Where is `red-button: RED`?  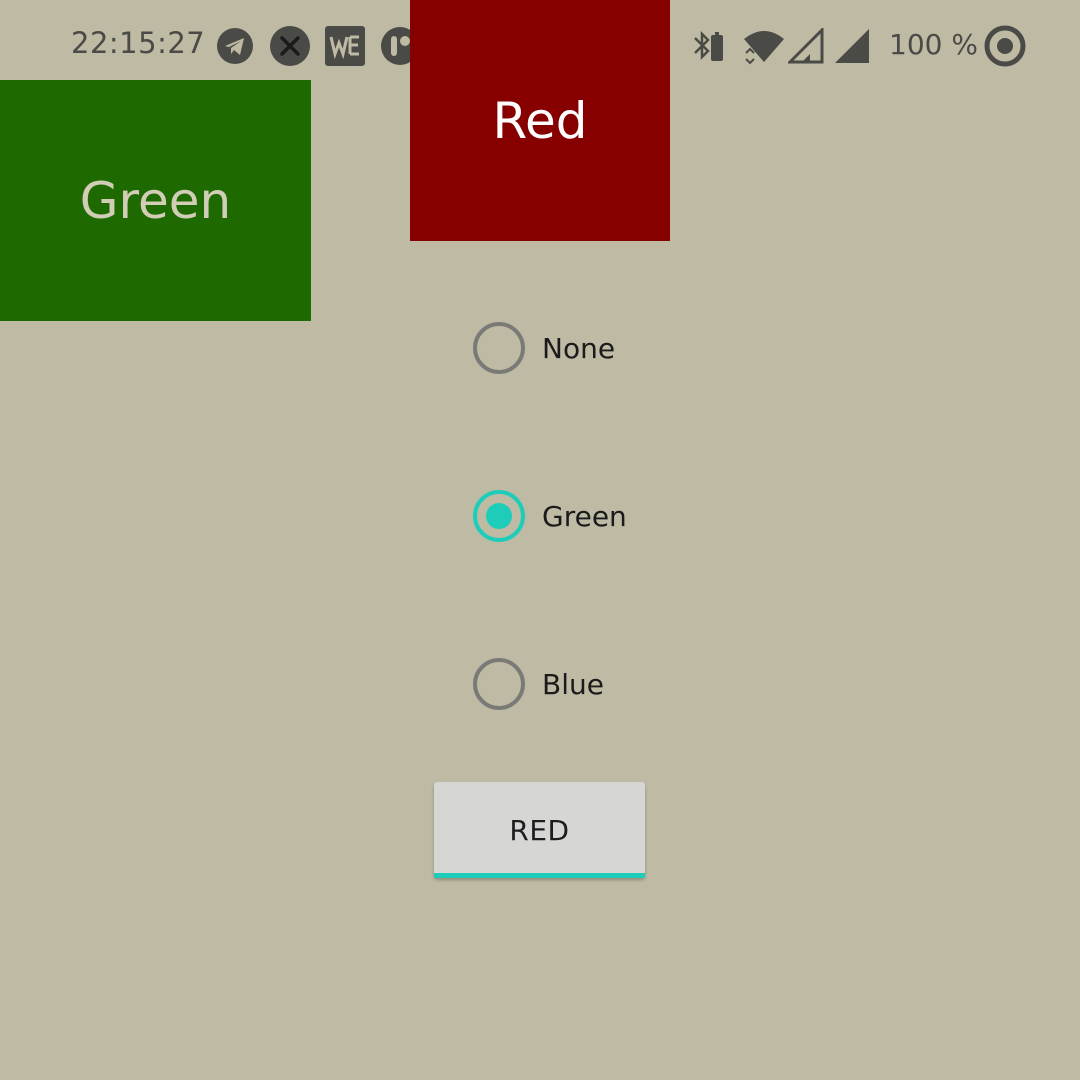
red-button: RED is located at coordinates (539, 830).